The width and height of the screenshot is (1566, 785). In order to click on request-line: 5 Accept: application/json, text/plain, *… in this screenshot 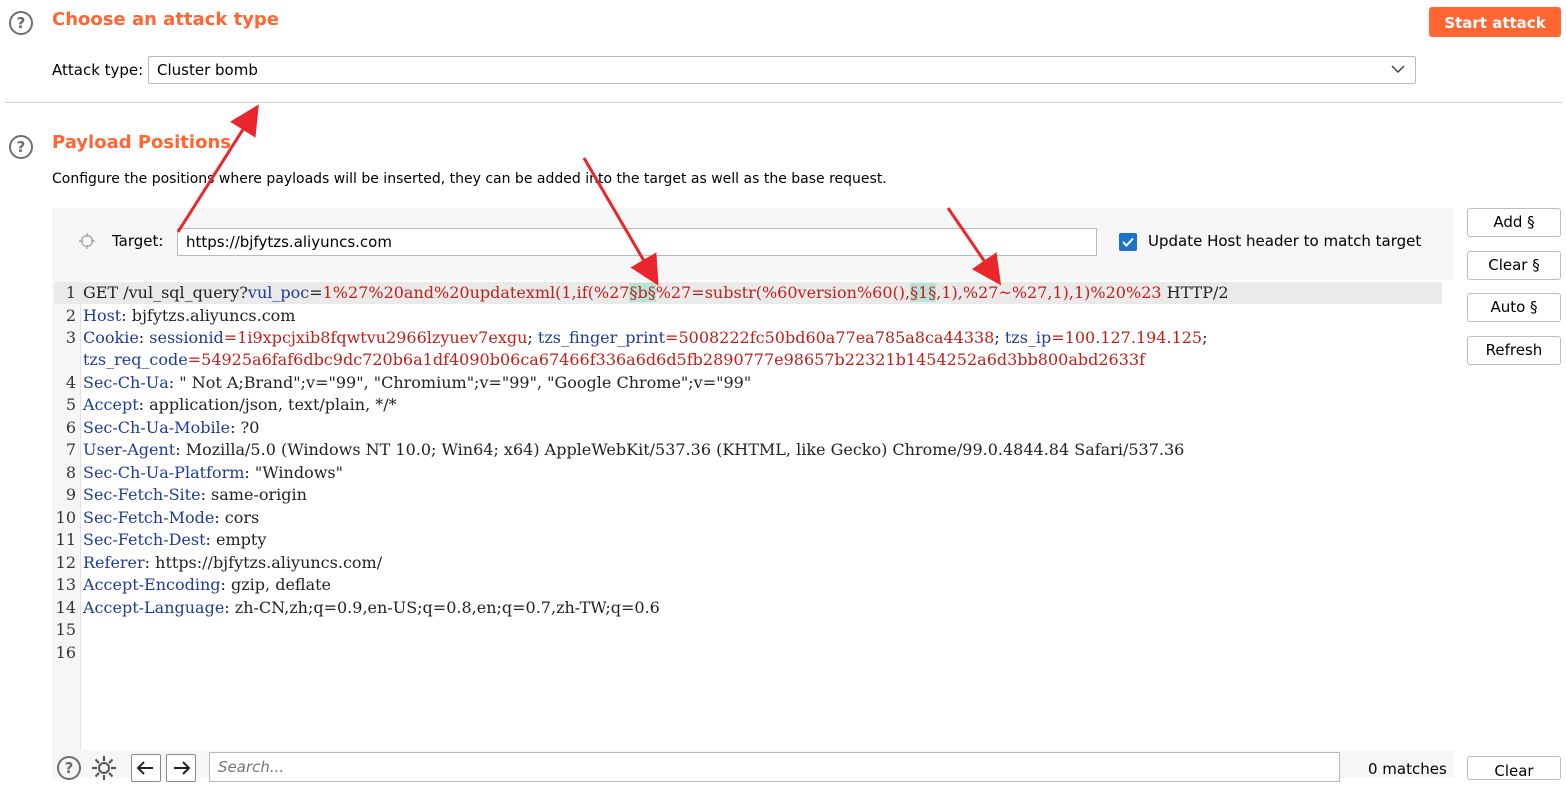, I will do `click(231, 404)`.